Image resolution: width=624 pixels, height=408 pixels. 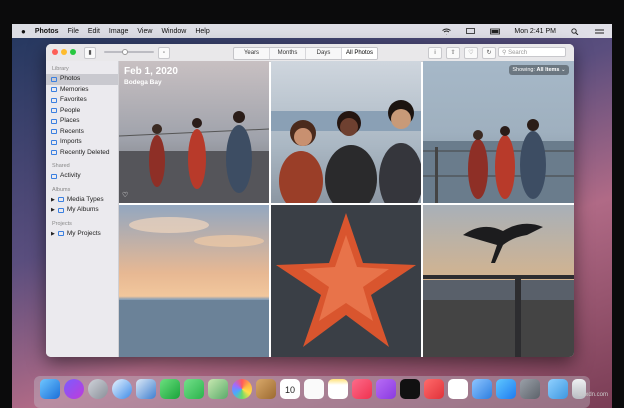 What do you see at coordinates (50, 389) in the screenshot?
I see `finder-icon` at bounding box center [50, 389].